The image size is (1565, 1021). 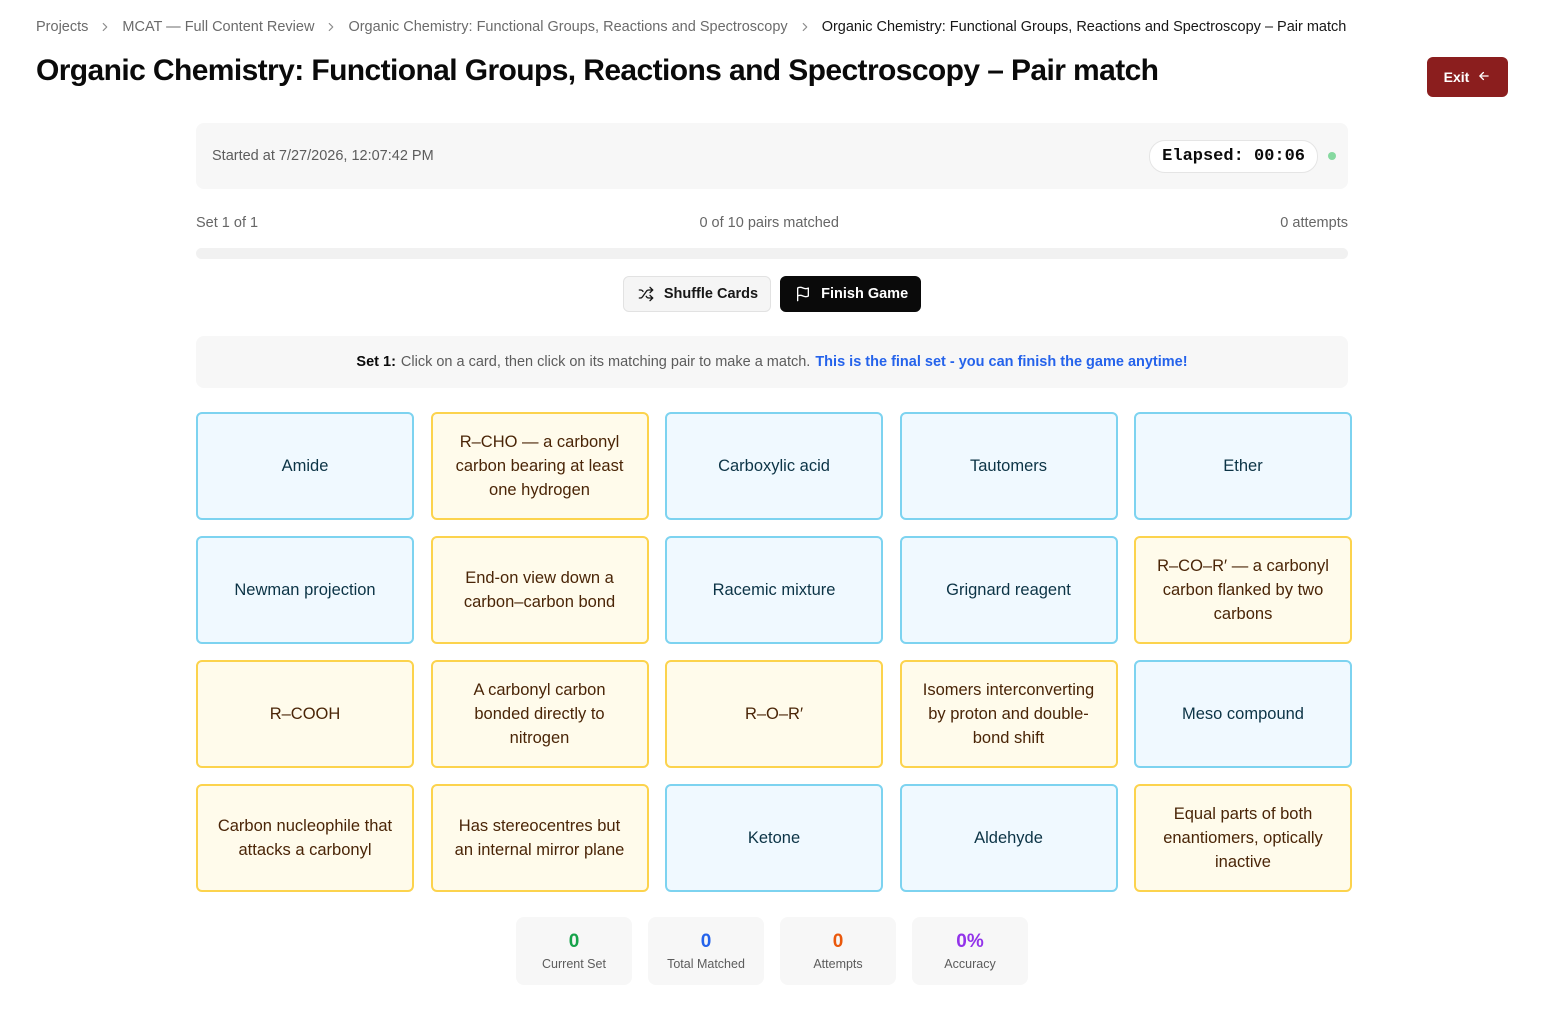 I want to click on instructions-set-label: Set 1:, so click(x=376, y=362).